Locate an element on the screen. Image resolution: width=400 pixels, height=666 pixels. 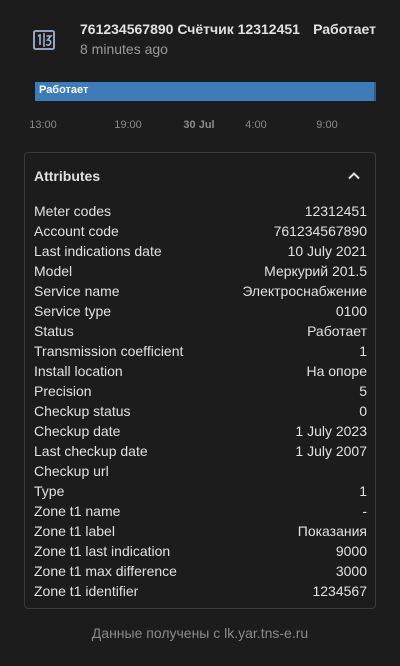
timeline-tick: 13:00 is located at coordinates (43, 125).